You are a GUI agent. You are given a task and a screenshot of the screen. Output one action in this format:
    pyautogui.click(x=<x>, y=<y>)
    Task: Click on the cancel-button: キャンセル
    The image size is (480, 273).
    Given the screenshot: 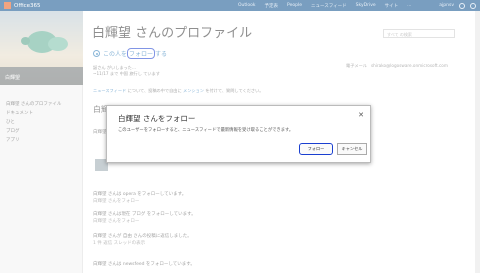 What is the action you would take?
    pyautogui.click(x=352, y=149)
    